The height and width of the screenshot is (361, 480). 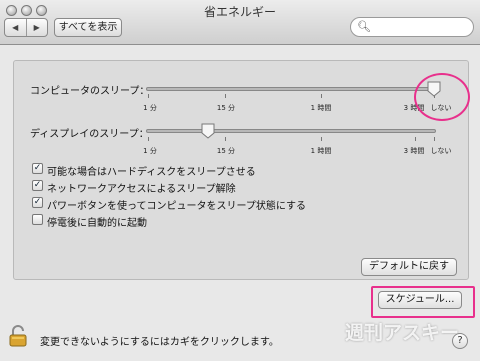 I want to click on tick-label: しない, so click(x=441, y=151).